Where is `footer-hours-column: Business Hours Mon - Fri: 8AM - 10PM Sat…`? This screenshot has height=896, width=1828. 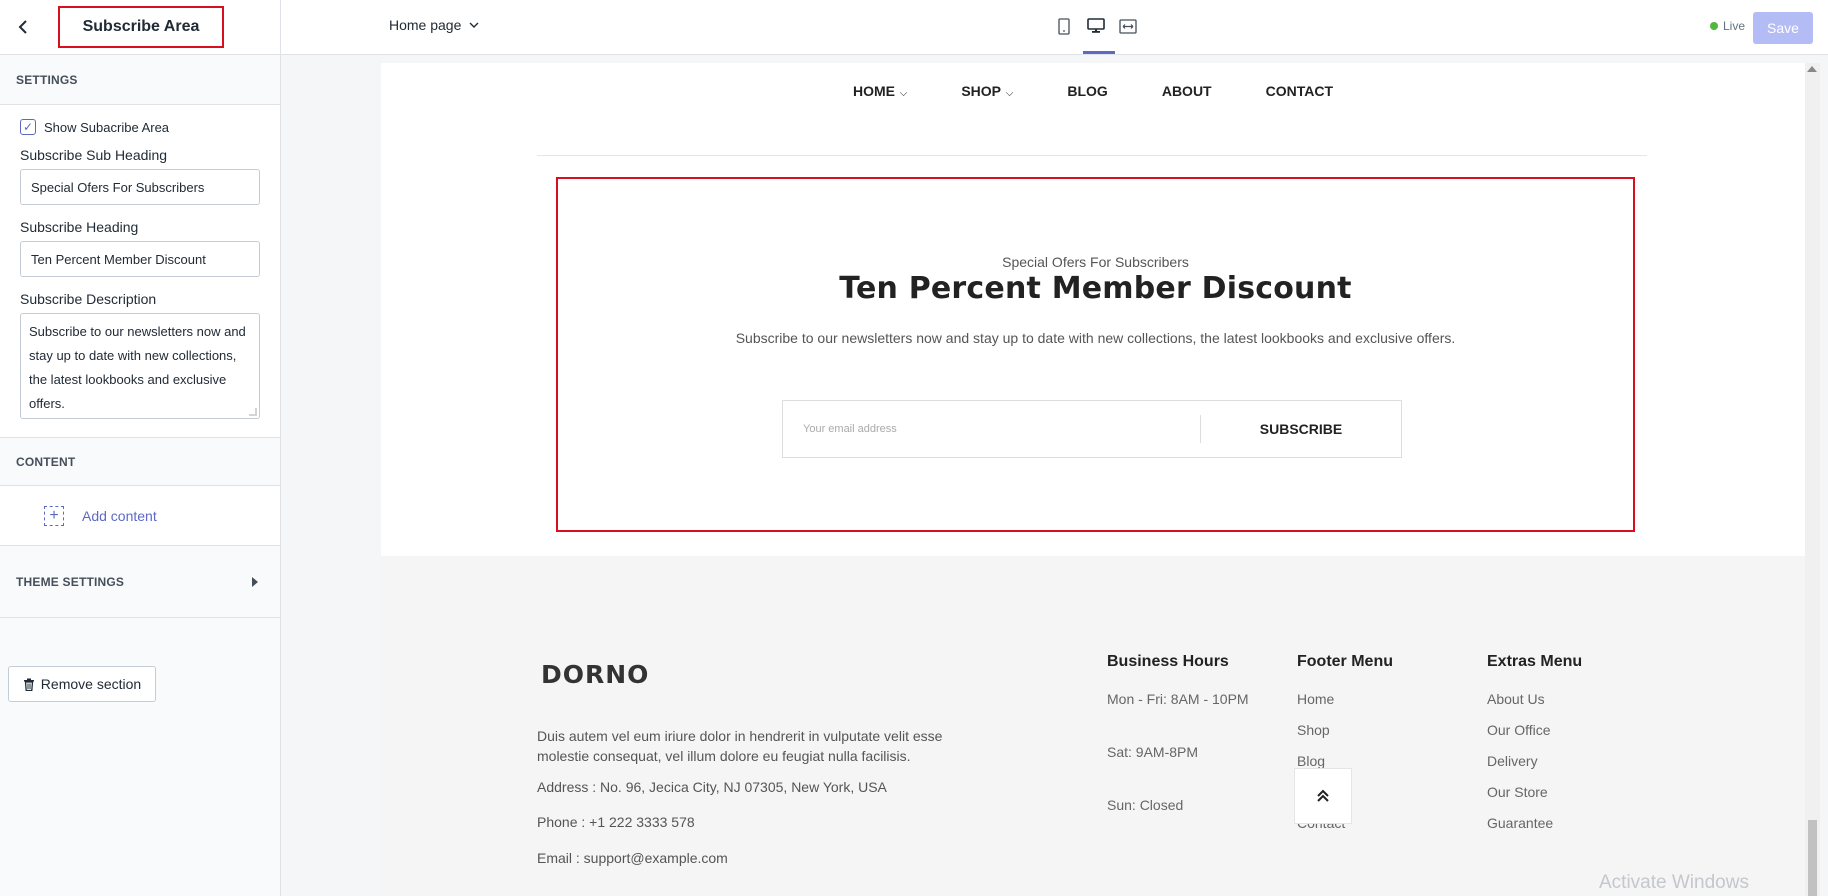 footer-hours-column: Business Hours Mon - Fri: 8AM - 10PM Sat… is located at coordinates (1178, 751).